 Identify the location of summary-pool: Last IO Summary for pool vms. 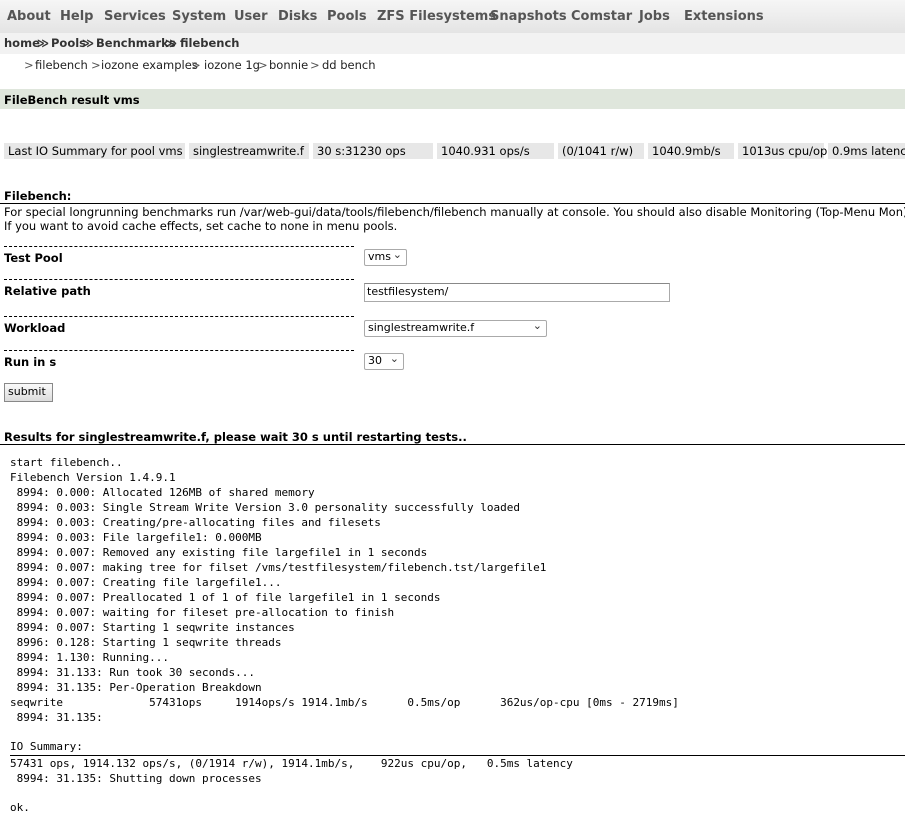
(95, 151).